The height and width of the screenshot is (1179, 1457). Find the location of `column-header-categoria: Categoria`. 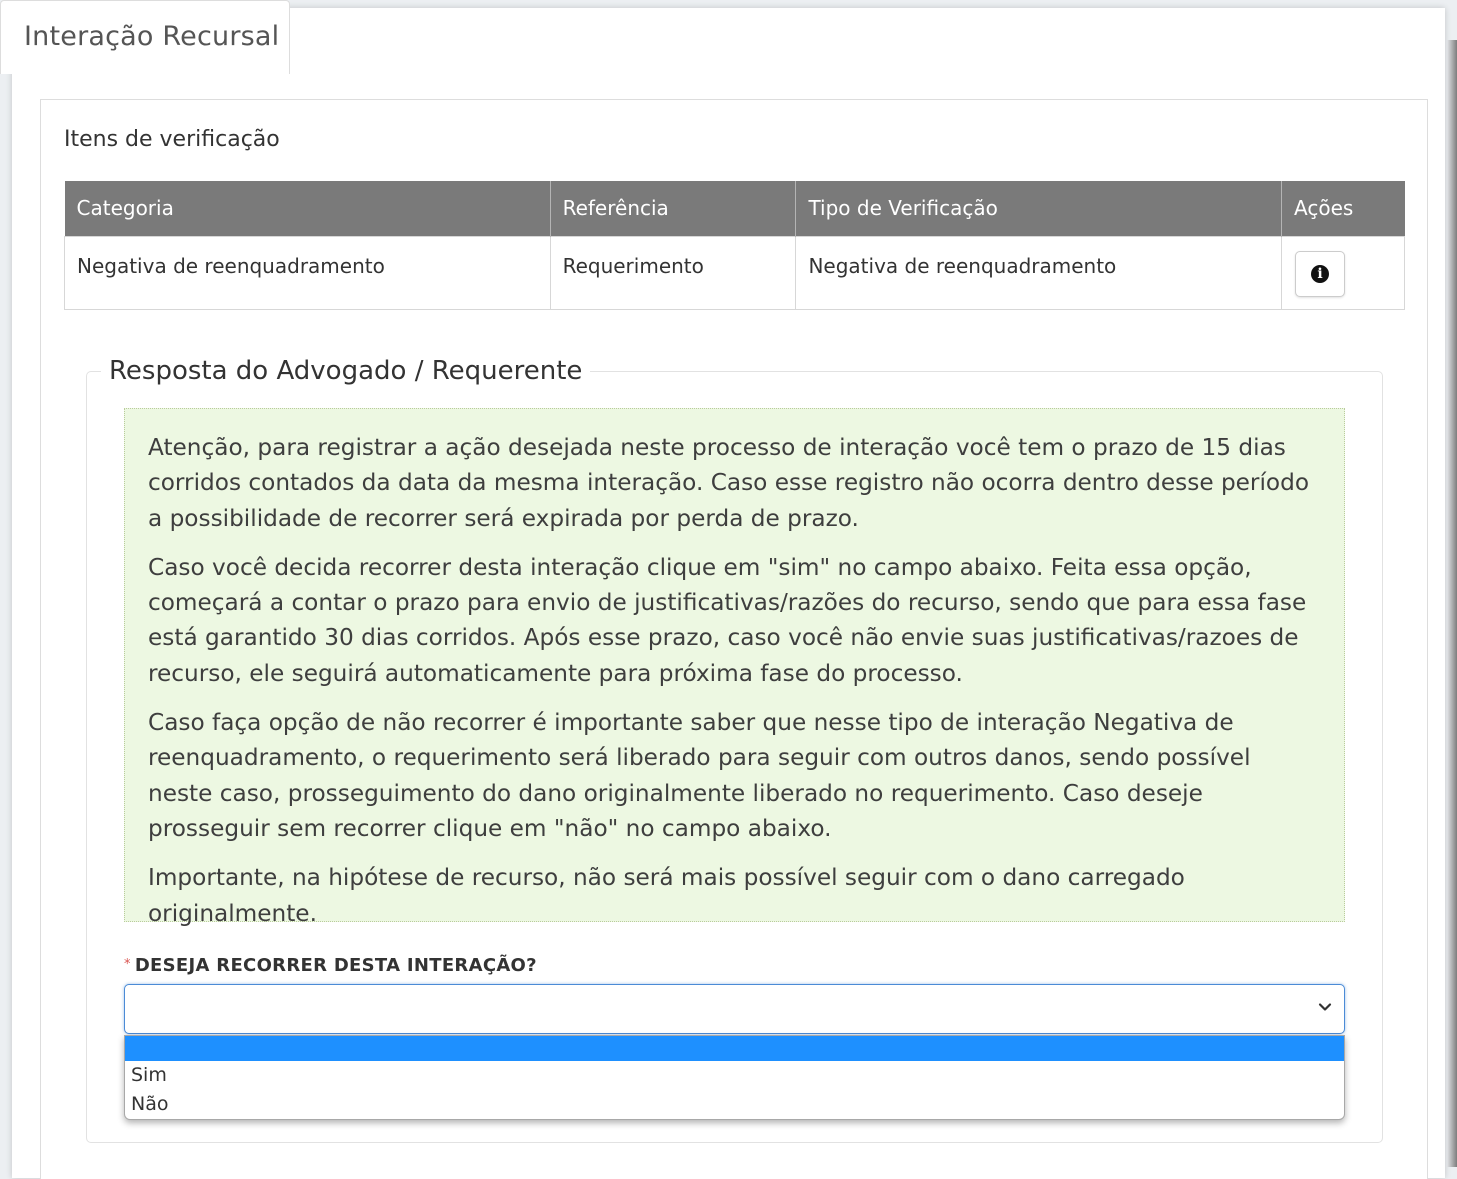

column-header-categoria: Categoria is located at coordinates (307, 208).